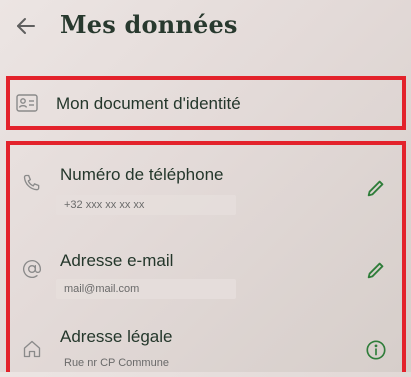 This screenshot has width=411, height=377. What do you see at coordinates (142, 174) in the screenshot?
I see `phone-label: Numéro de téléphone` at bounding box center [142, 174].